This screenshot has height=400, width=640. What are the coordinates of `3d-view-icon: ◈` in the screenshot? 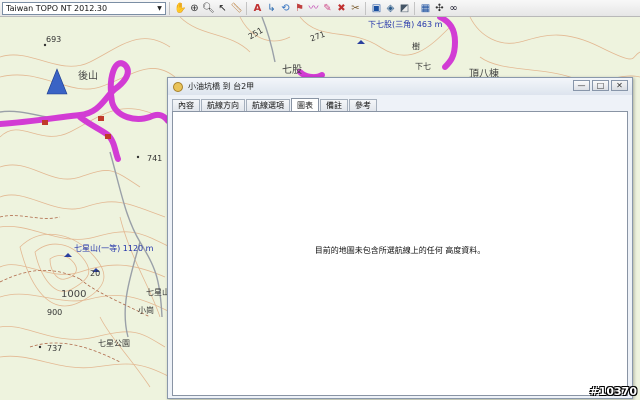 It's located at (390, 8).